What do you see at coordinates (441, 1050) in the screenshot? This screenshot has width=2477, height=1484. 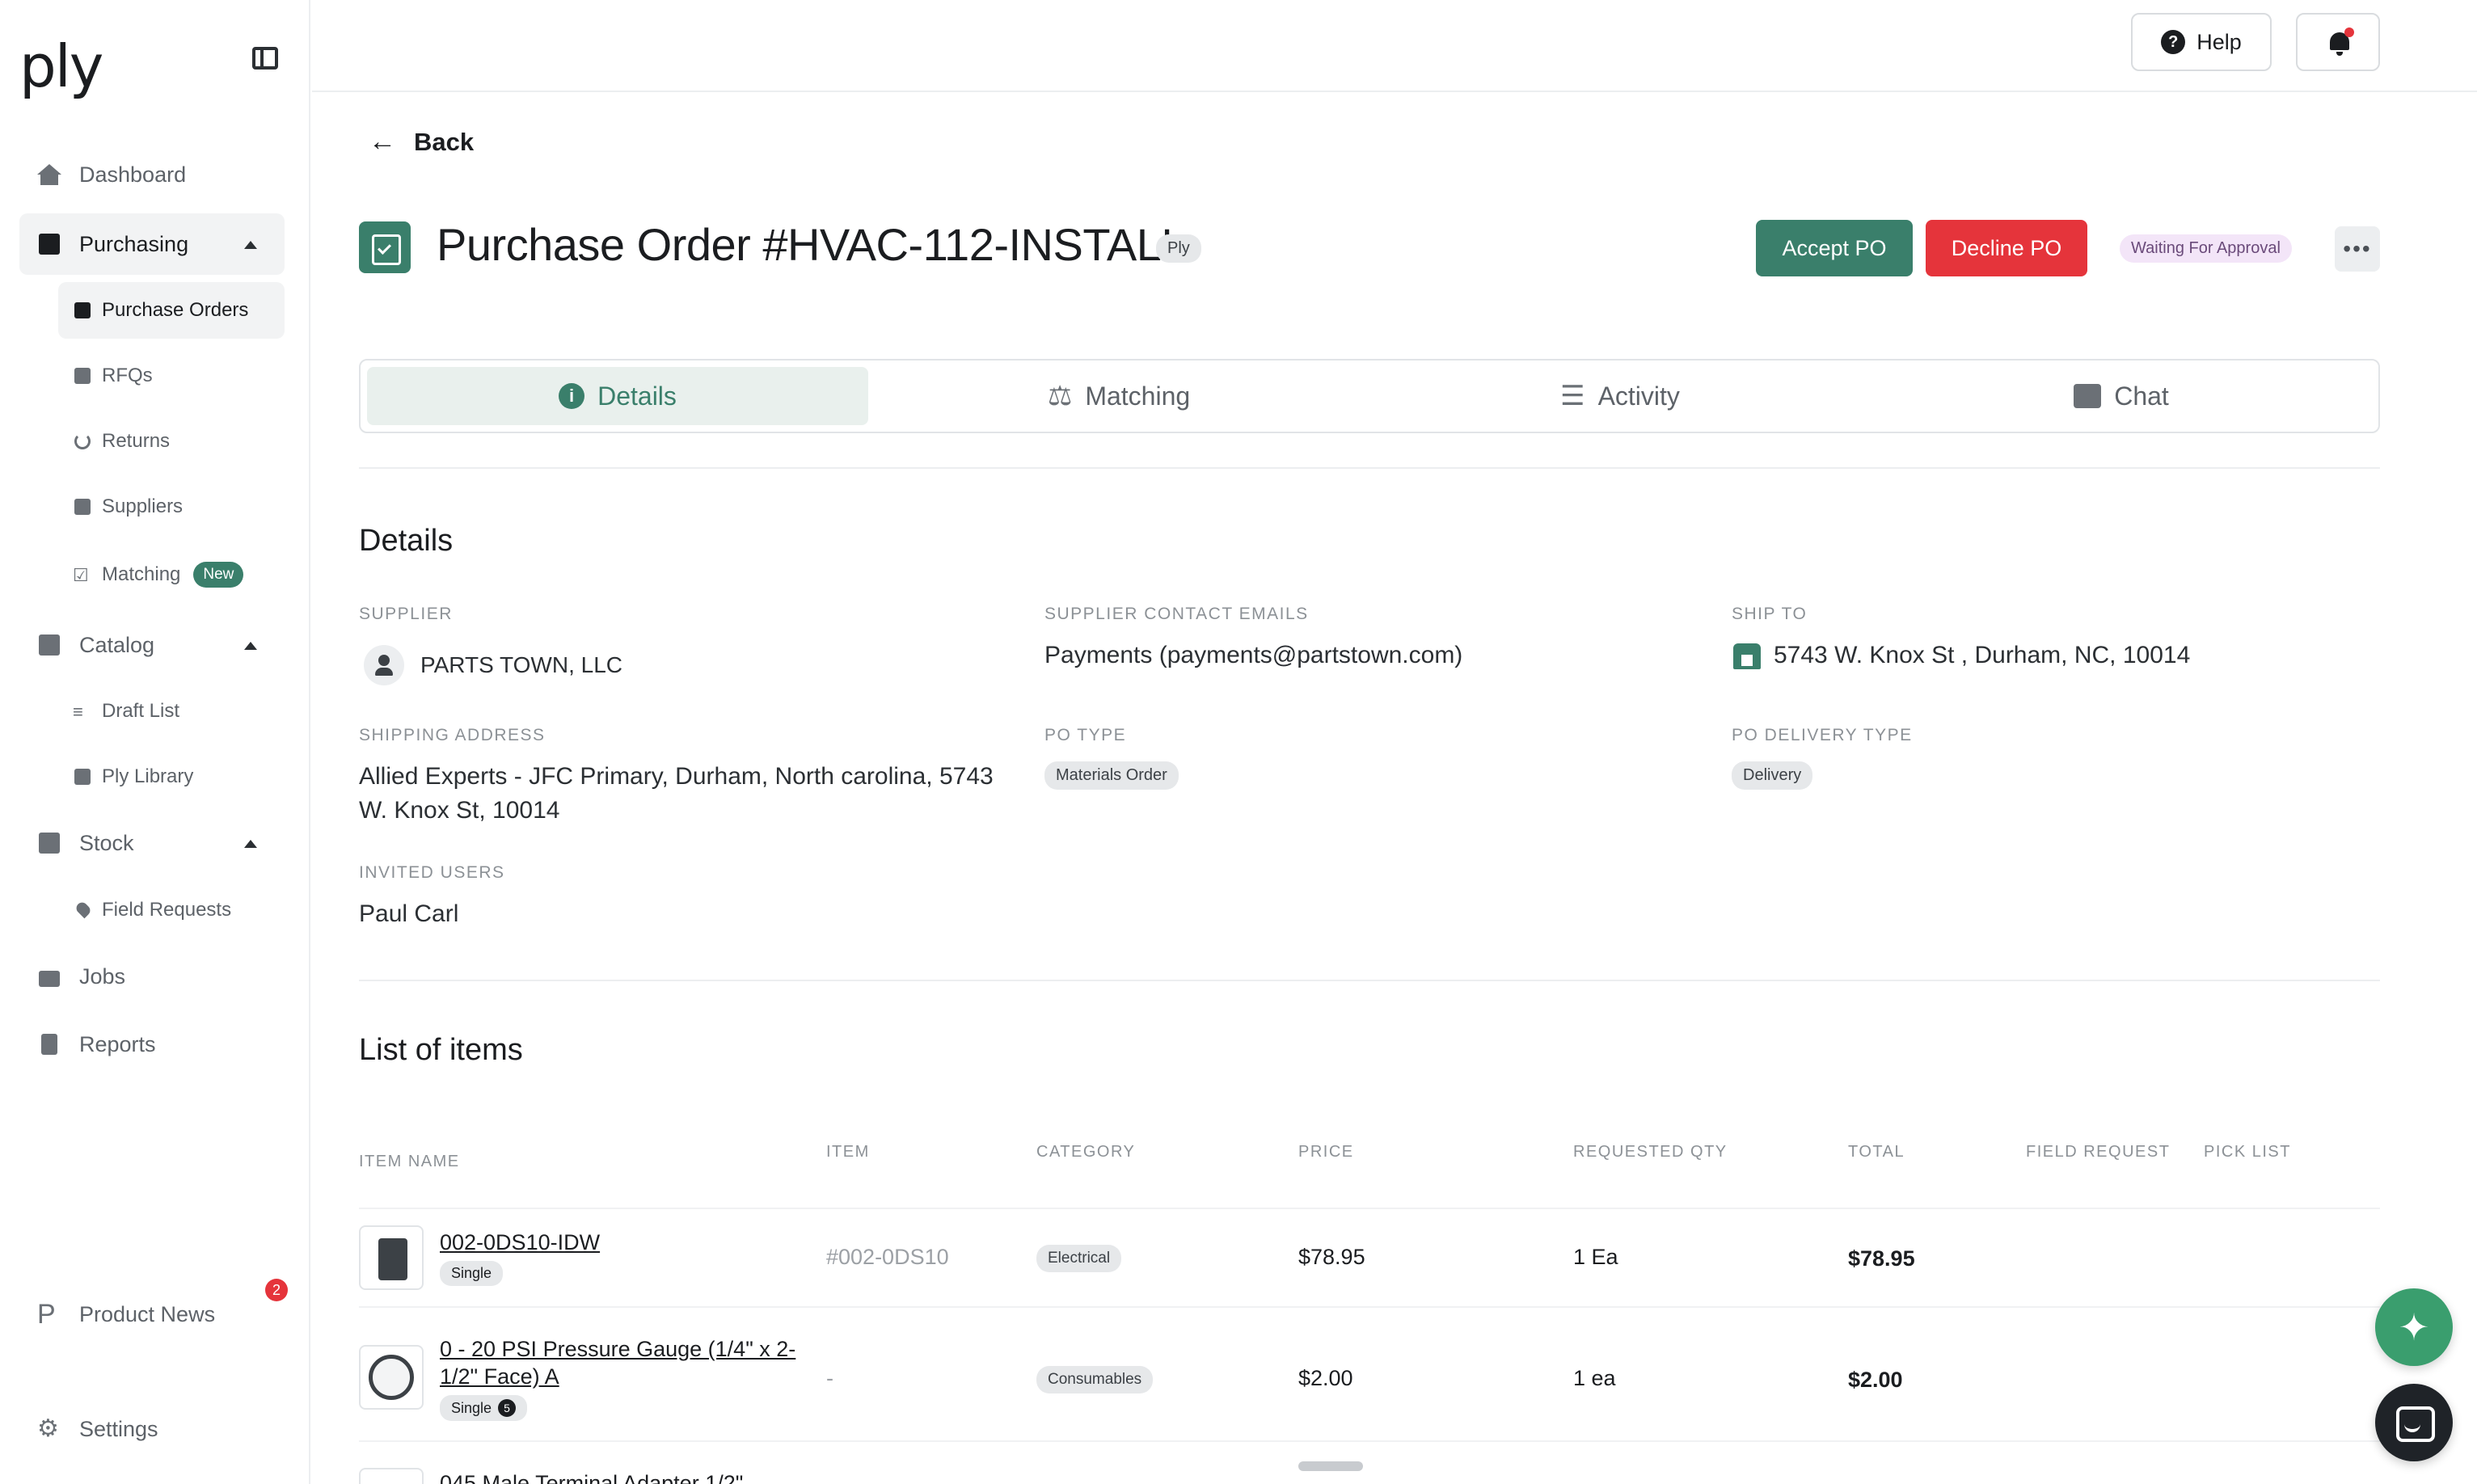 I see `items-heading: List of items` at bounding box center [441, 1050].